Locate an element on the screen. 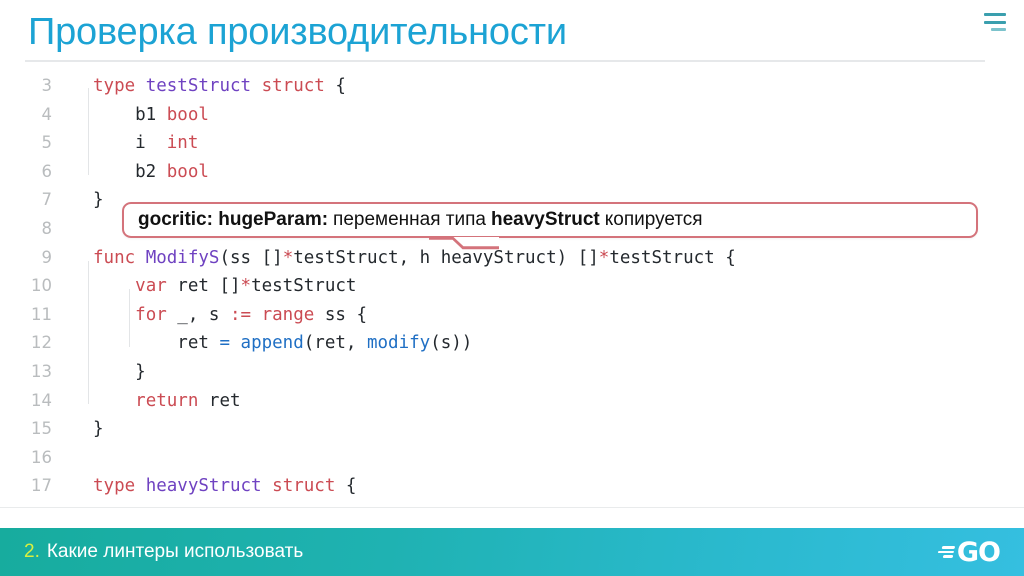 The height and width of the screenshot is (576, 1024). code-token: testStruct is located at coordinates (304, 286).